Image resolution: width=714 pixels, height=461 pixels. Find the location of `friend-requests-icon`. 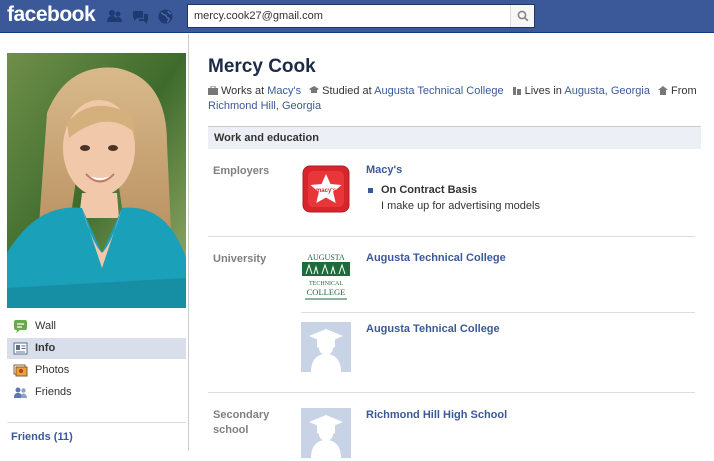

friend-requests-icon is located at coordinates (114, 16).